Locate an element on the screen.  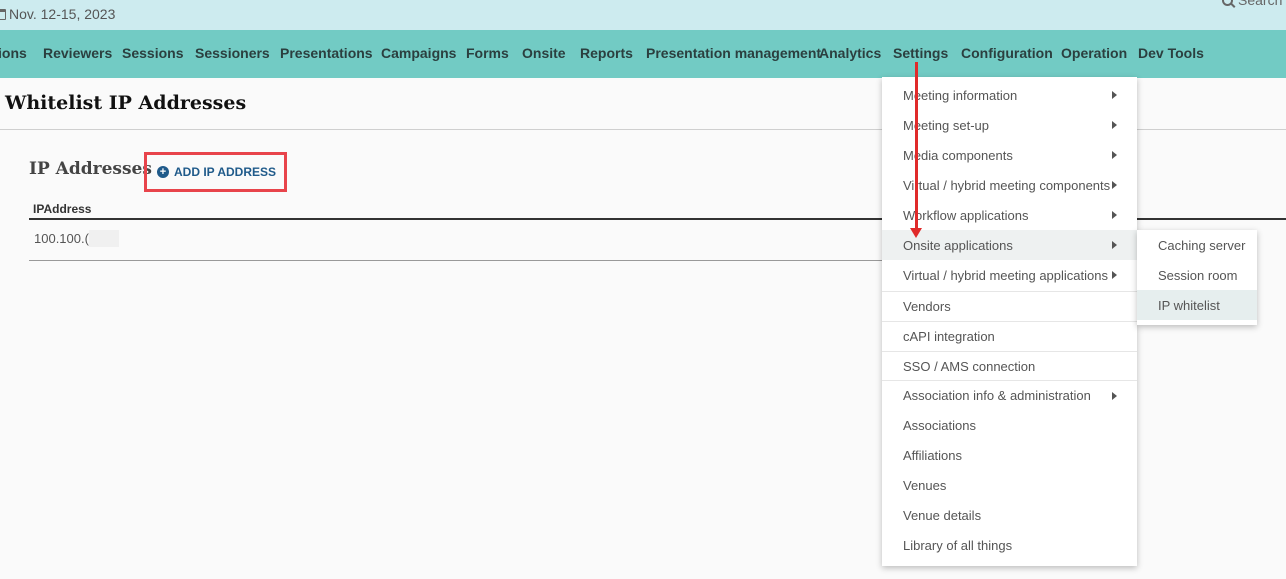
annotation-arrow-line is located at coordinates (916, 147).